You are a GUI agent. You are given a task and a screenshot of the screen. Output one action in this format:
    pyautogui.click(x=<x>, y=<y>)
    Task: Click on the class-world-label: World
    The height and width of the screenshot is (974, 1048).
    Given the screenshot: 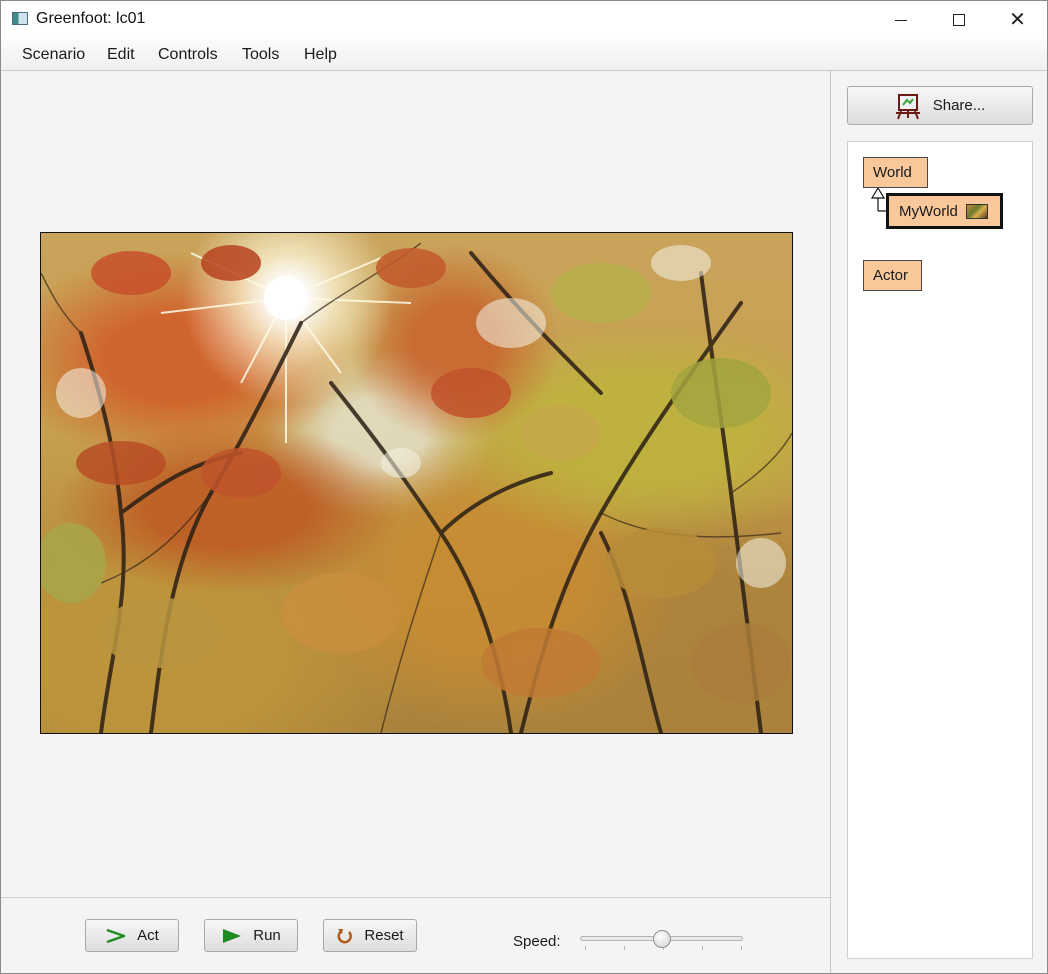 What is the action you would take?
    pyautogui.click(x=892, y=172)
    